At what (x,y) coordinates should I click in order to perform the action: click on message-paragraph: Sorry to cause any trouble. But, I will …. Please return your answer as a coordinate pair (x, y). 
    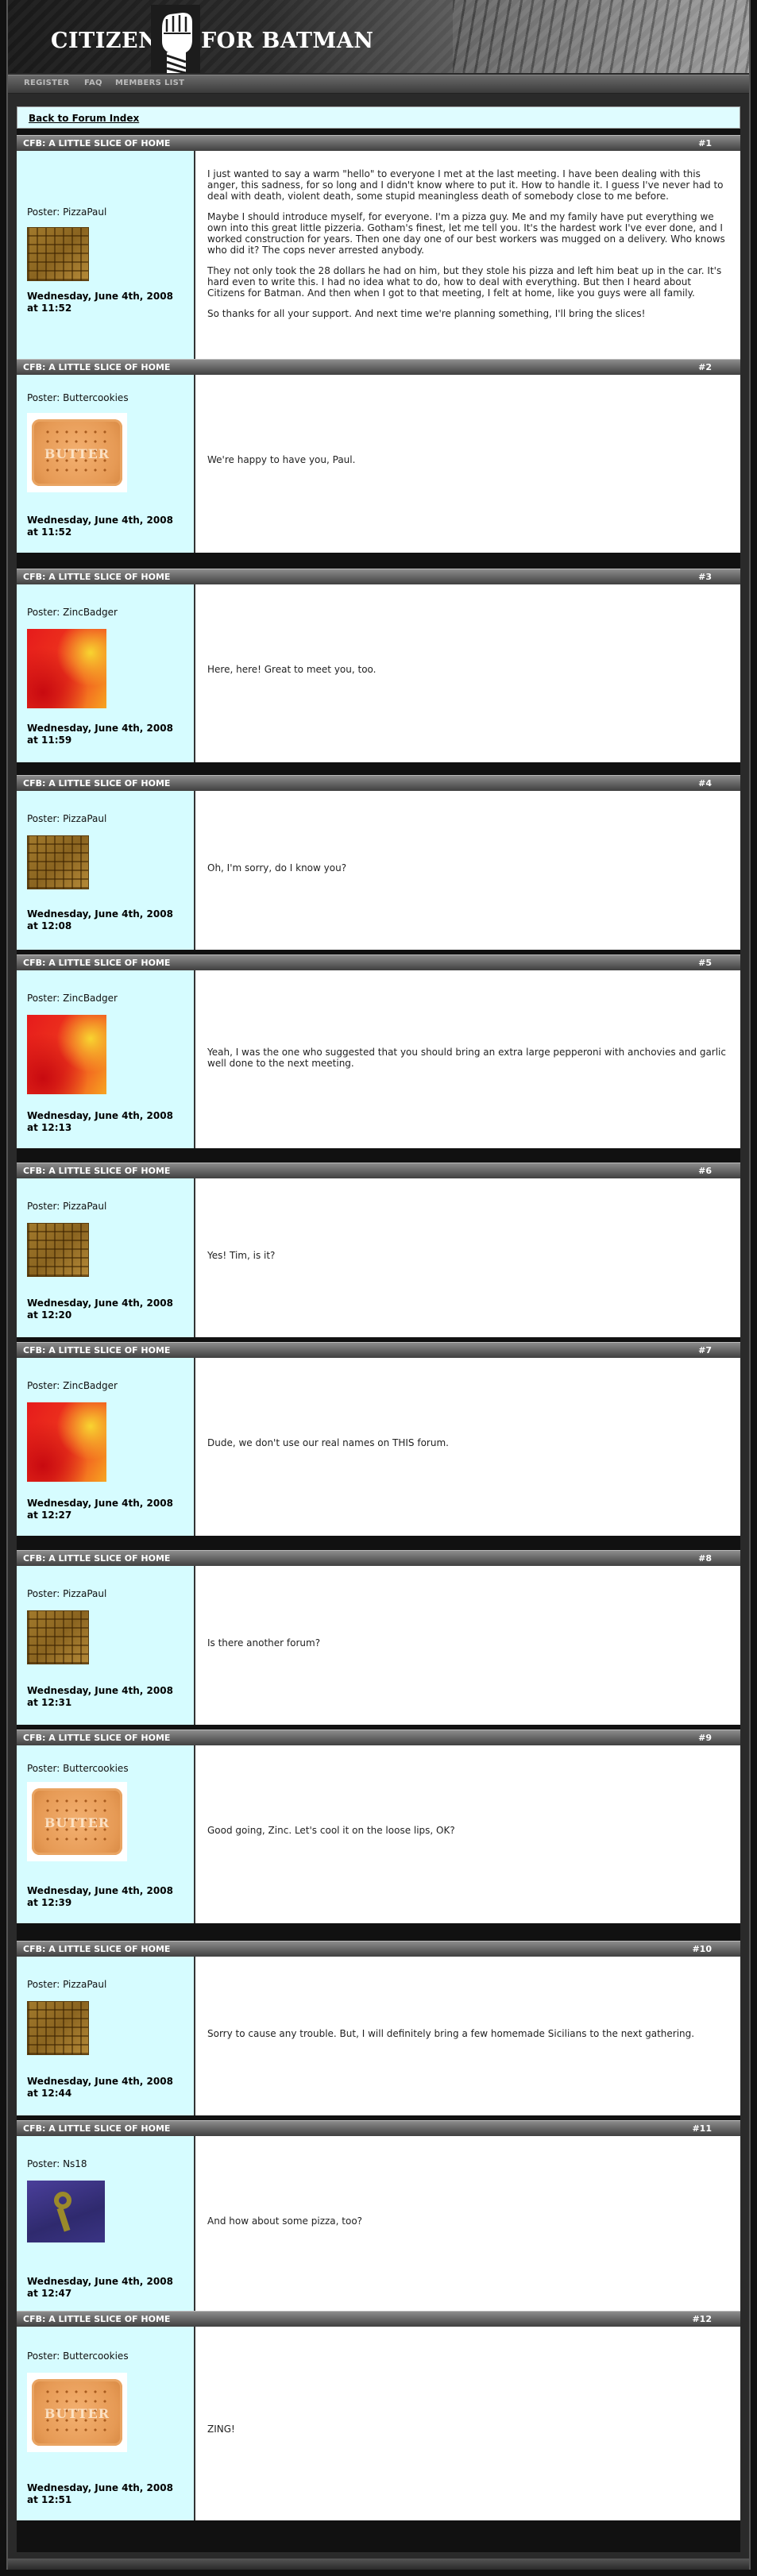
    Looking at the image, I should click on (451, 2033).